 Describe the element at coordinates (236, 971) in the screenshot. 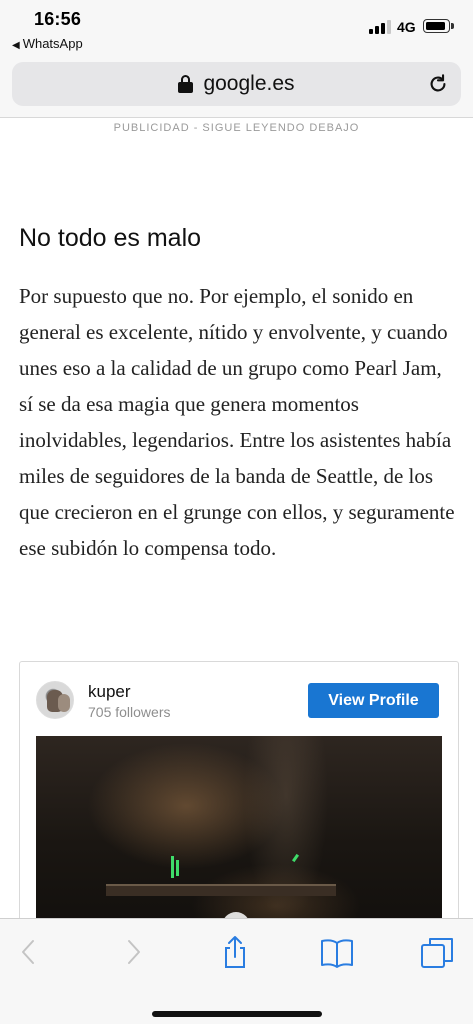

I see `browser-toolbar` at that location.